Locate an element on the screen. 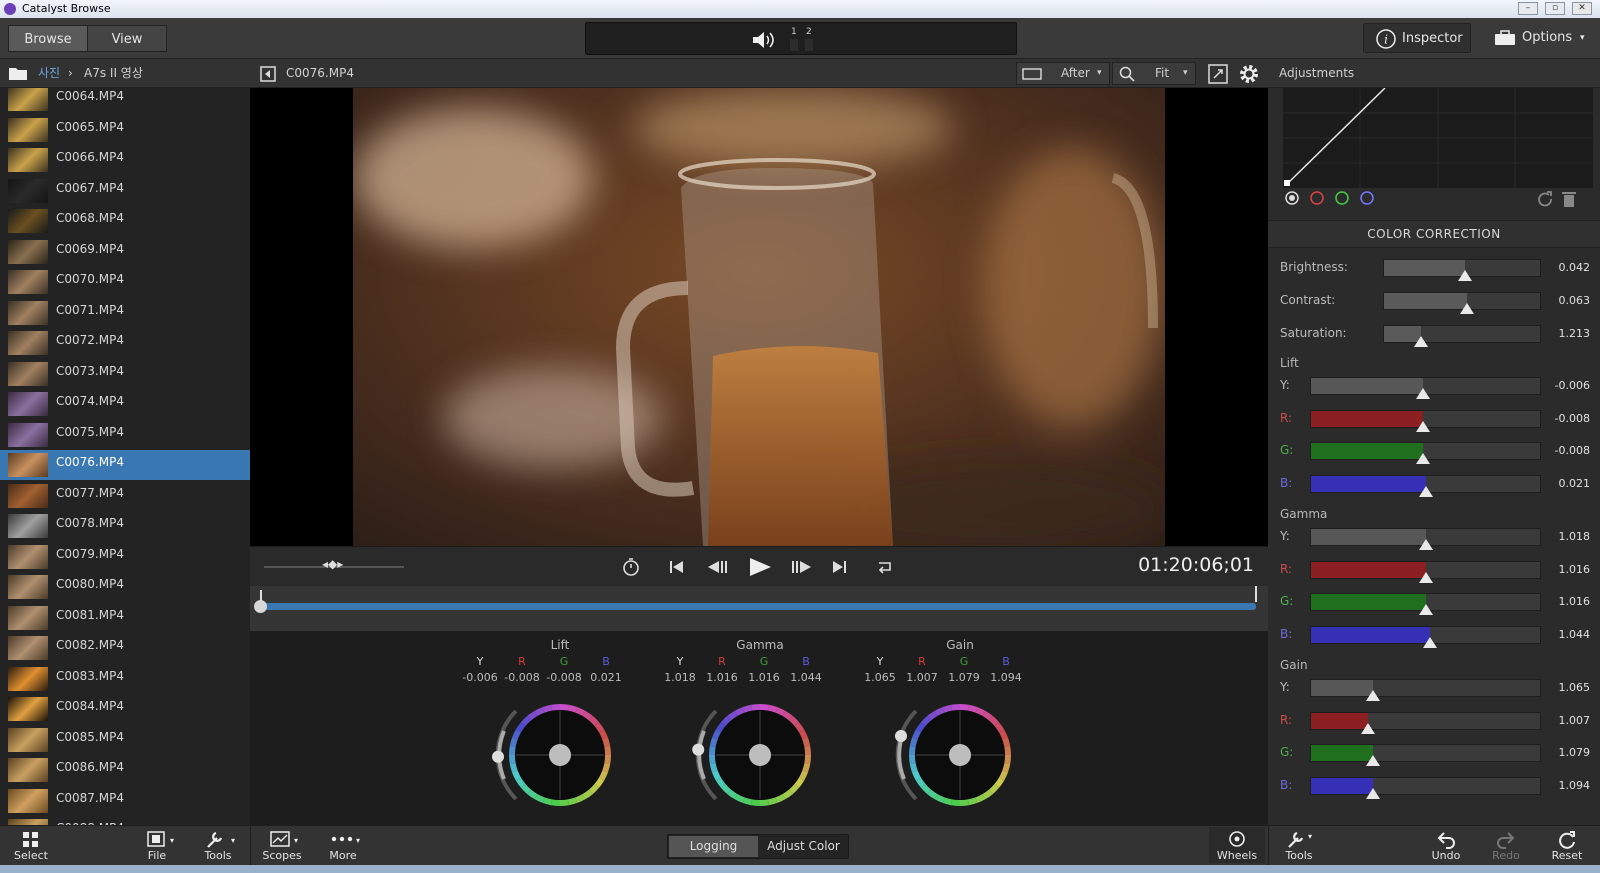 The image size is (1600, 873). clip-list-item: C0086.MP4 is located at coordinates (125, 770).